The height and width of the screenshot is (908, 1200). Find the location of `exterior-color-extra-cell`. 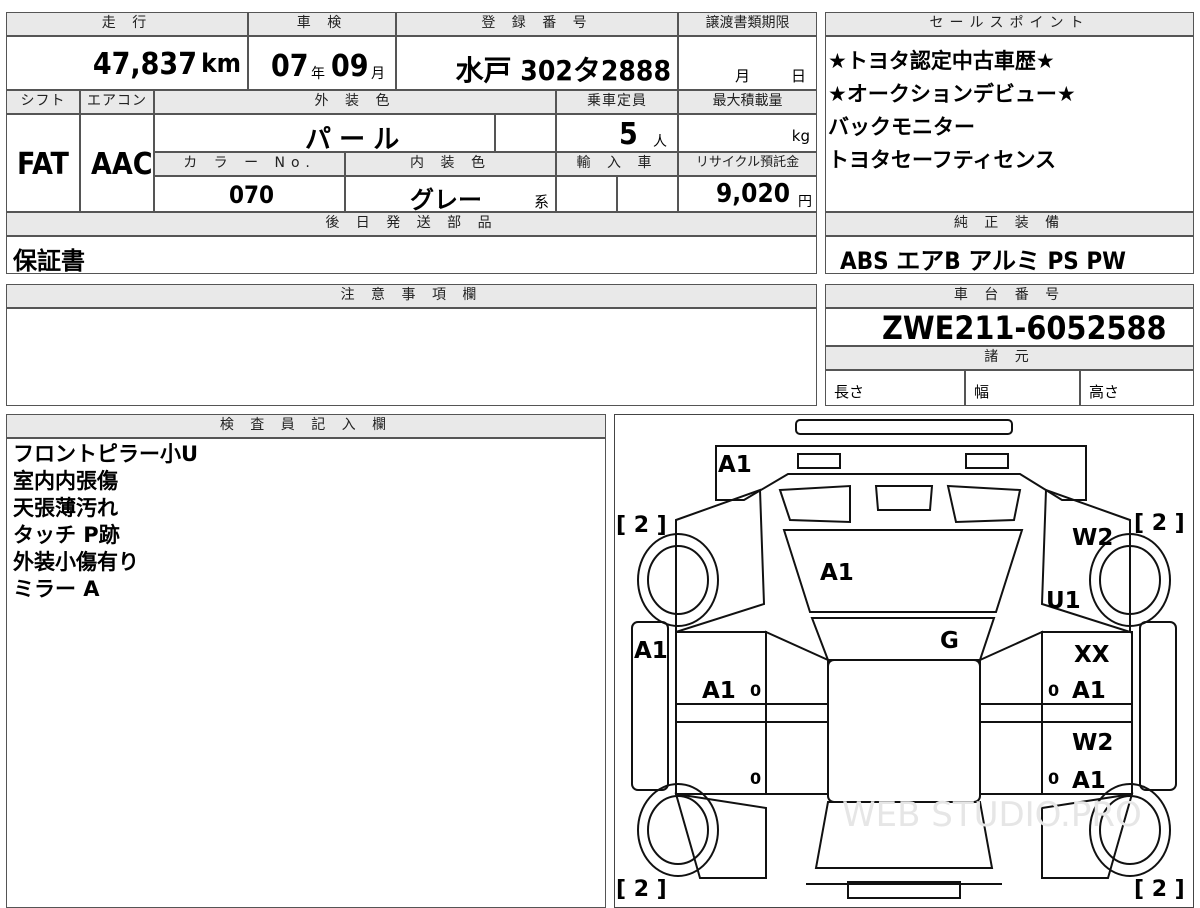

exterior-color-extra-cell is located at coordinates (525, 133).